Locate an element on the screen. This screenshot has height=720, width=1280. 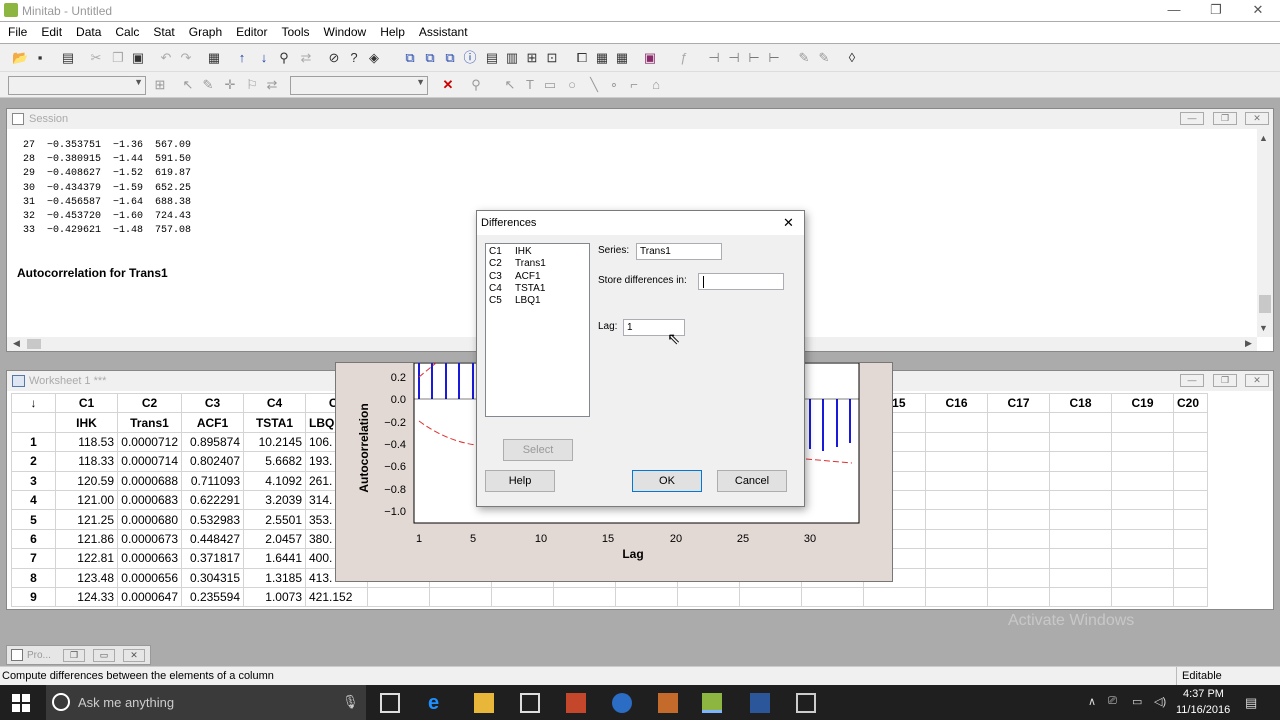
show-graphs-icon: ▤ is located at coordinates (492, 58).